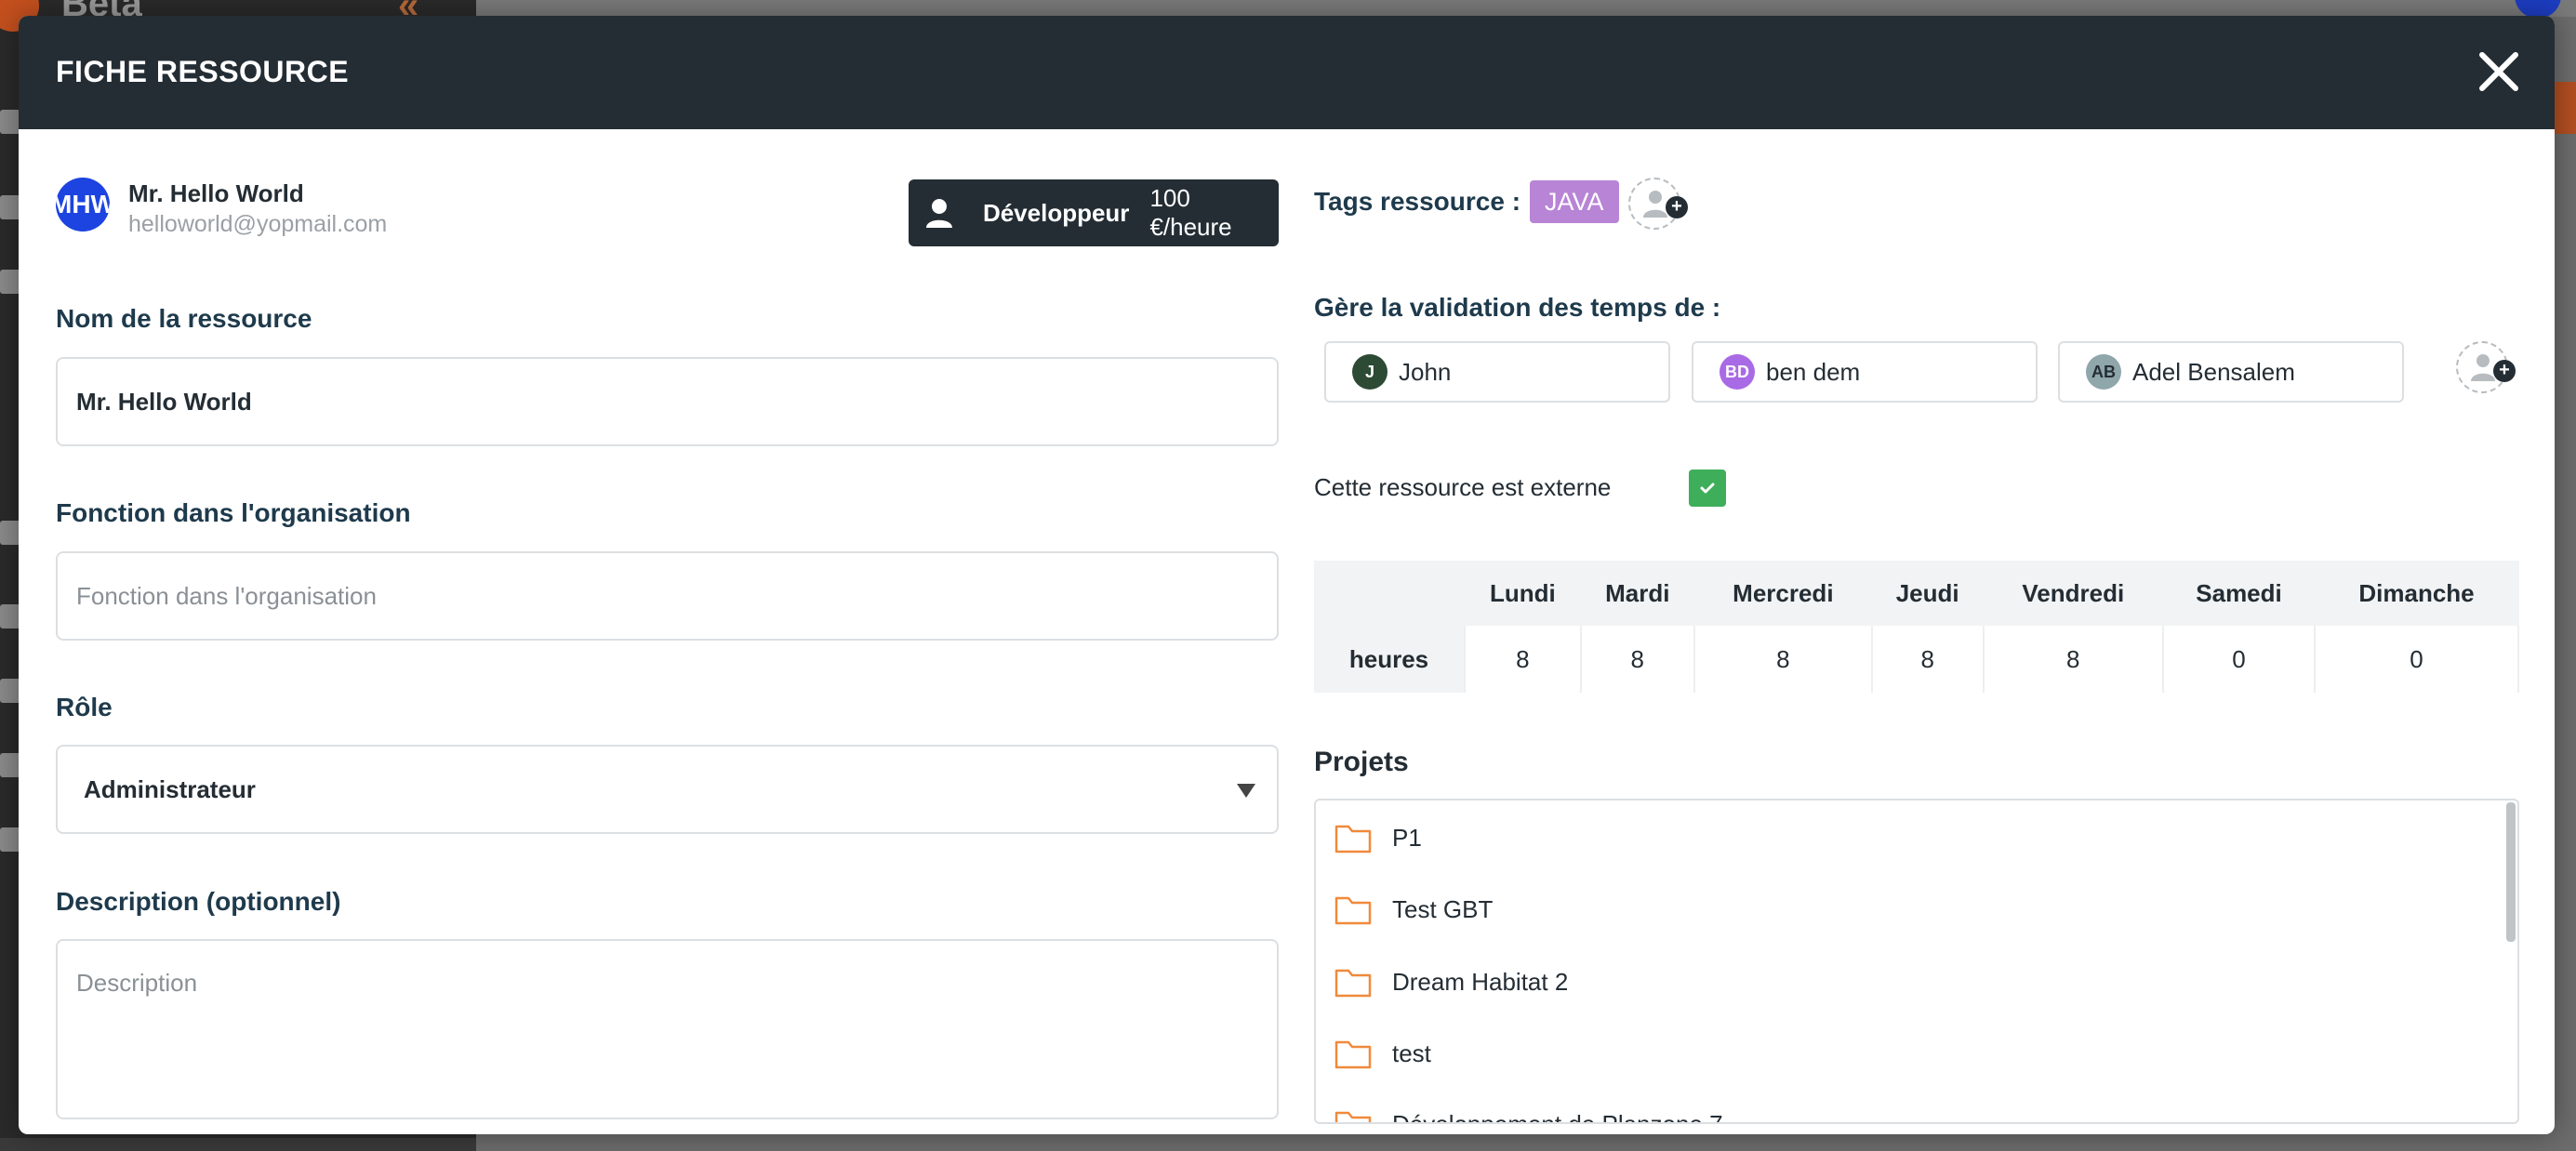  Describe the element at coordinates (1361, 762) in the screenshot. I see `projects-label: Projets` at that location.